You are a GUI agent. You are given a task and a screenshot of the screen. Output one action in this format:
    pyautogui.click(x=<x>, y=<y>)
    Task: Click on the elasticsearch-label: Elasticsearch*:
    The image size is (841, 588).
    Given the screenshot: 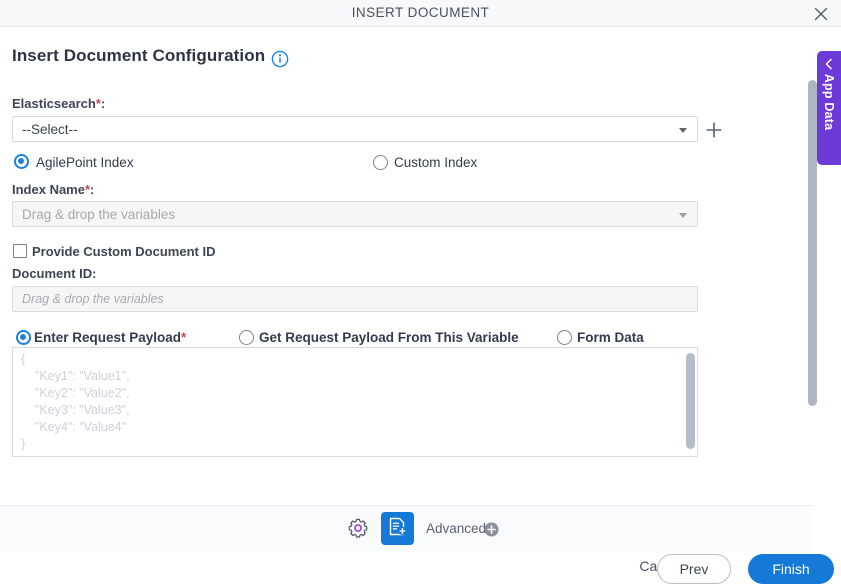 What is the action you would take?
    pyautogui.click(x=58, y=103)
    